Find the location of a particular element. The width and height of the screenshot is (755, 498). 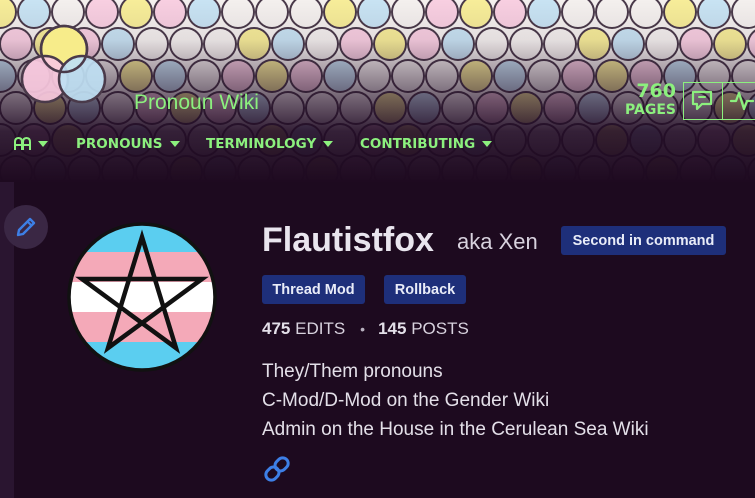

wiki-name-link: Pronoun Wiki is located at coordinates (196, 103).